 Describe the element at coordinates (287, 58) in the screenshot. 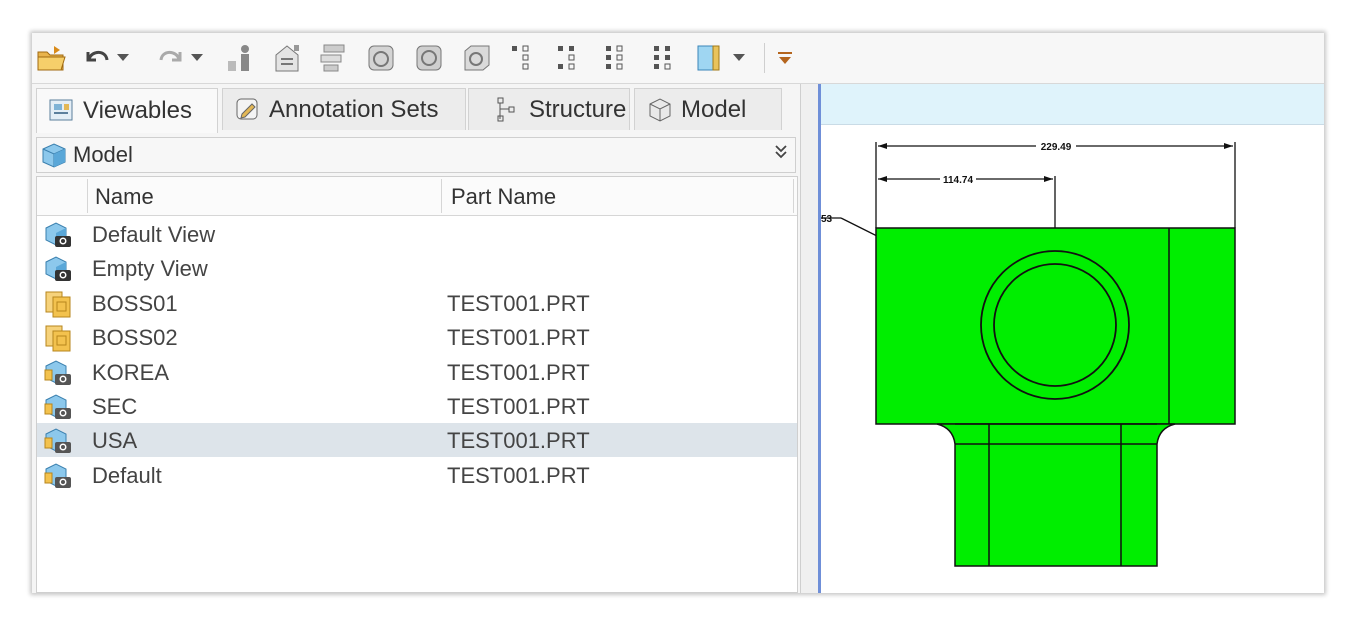

I see `properties-icon` at that location.